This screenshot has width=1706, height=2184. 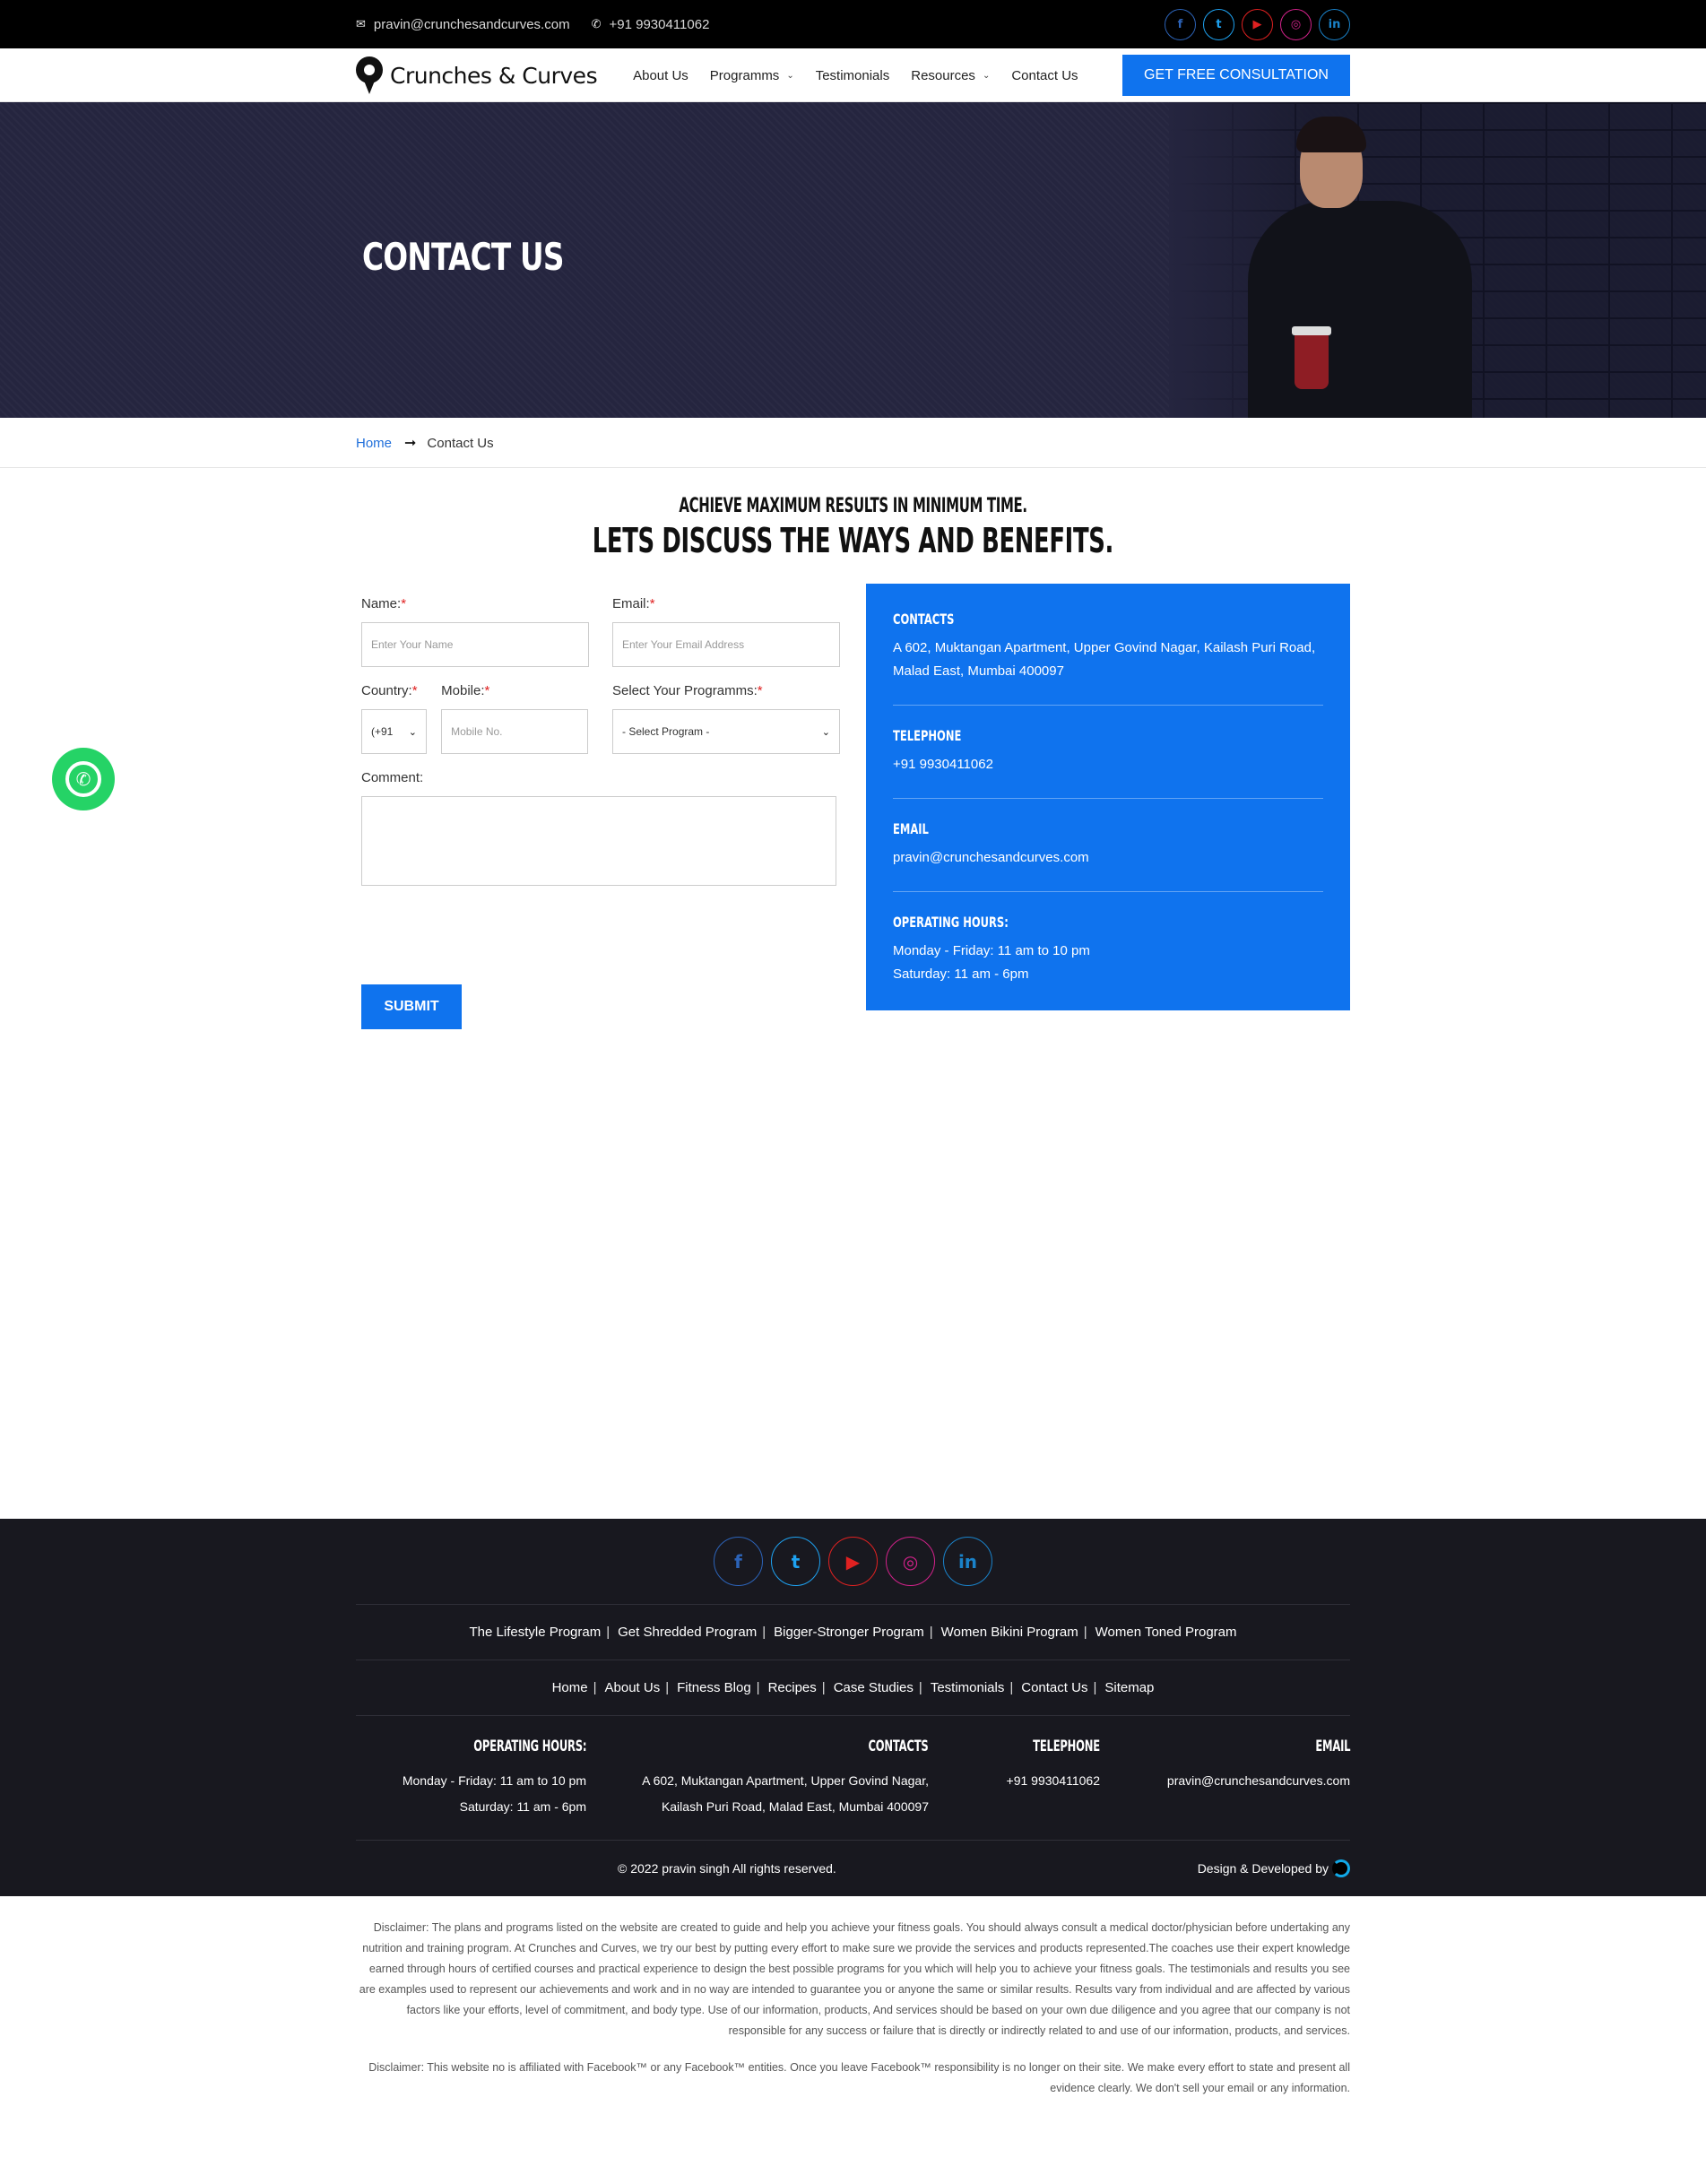 I want to click on program-label-text: Select Your Programms:, so click(x=685, y=690).